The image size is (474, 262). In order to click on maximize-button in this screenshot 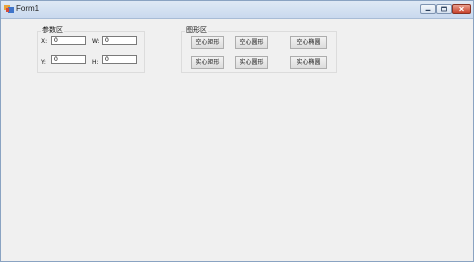, I will do `click(444, 9)`.